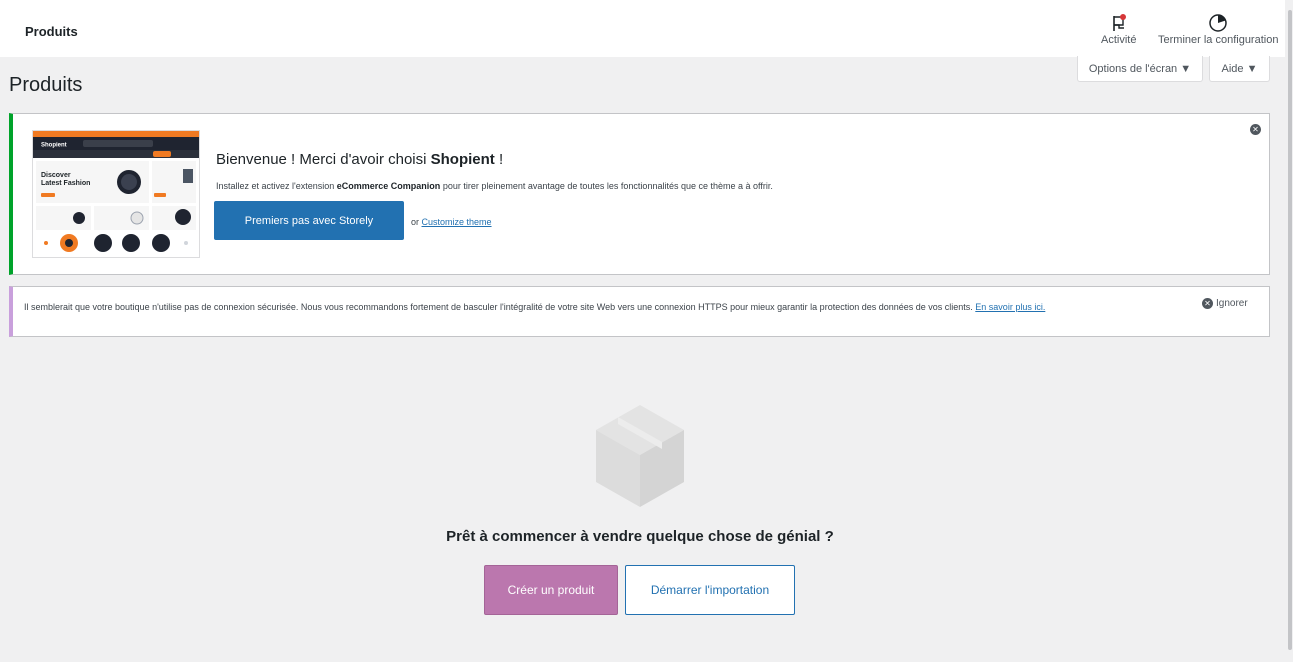 This screenshot has height=662, width=1293. I want to click on customize-theme-text: or Customize theme, so click(451, 222).